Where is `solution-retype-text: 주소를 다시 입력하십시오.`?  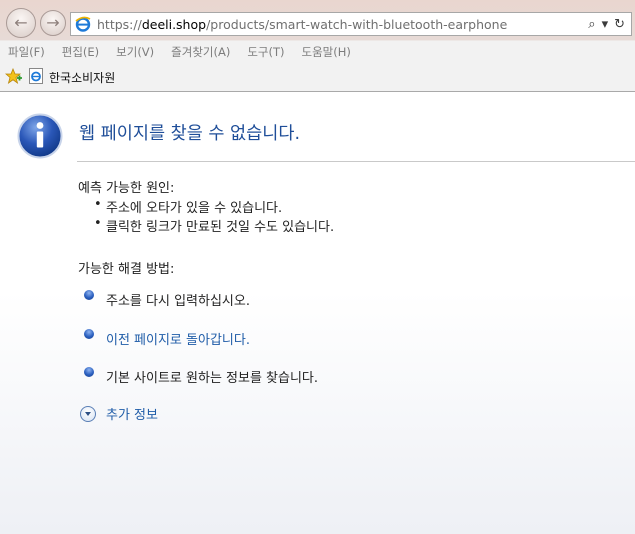 solution-retype-text: 주소를 다시 입력하십시오. is located at coordinates (178, 301).